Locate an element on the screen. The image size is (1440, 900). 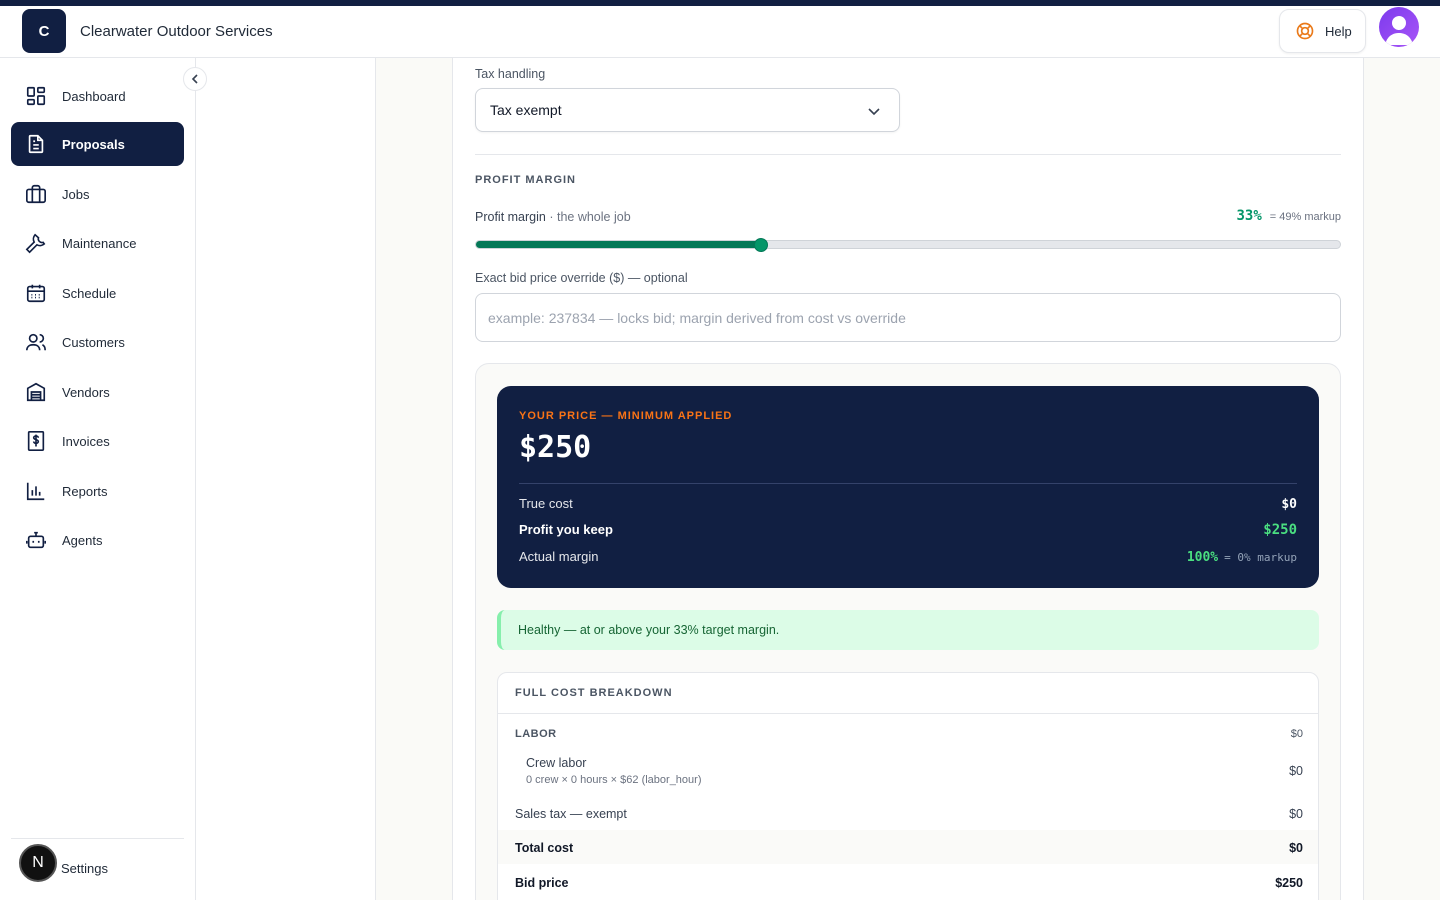
labor-label: LABOR is located at coordinates (536, 734).